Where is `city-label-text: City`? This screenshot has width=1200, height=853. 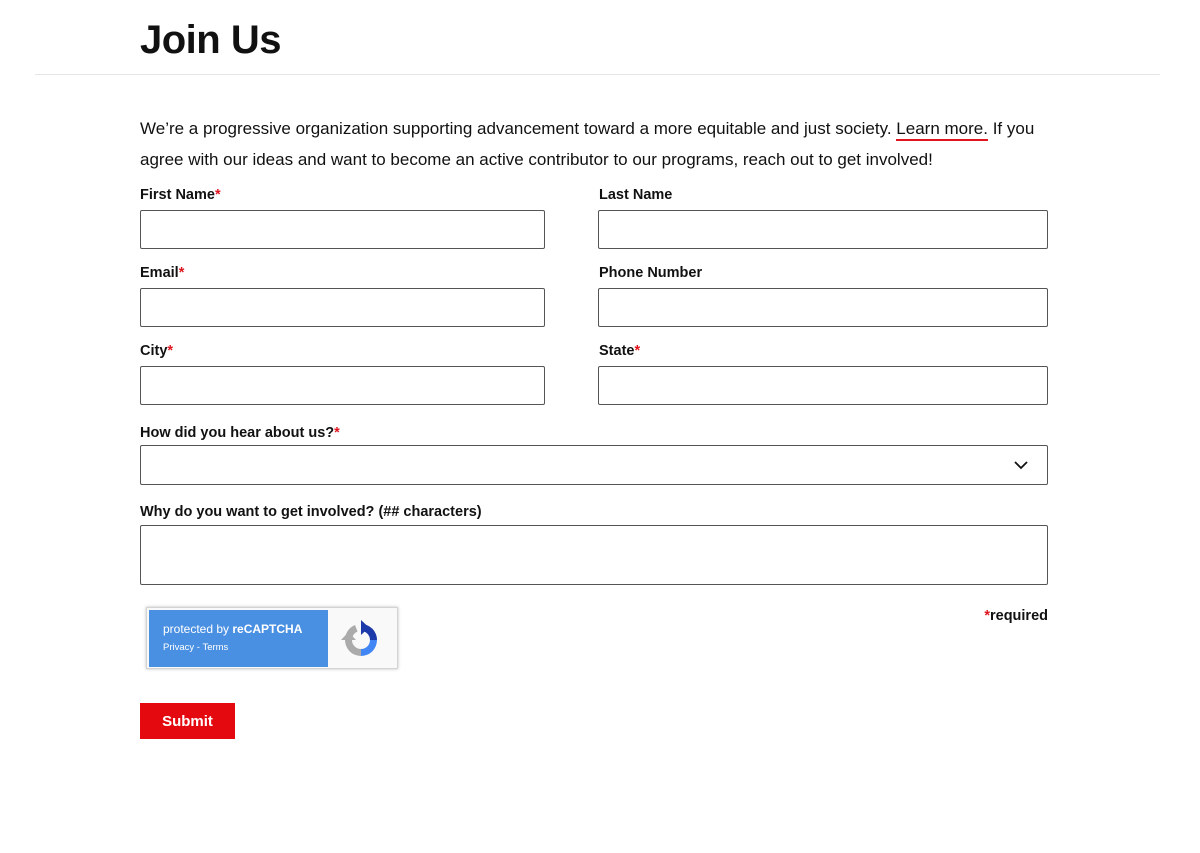 city-label-text: City is located at coordinates (154, 351).